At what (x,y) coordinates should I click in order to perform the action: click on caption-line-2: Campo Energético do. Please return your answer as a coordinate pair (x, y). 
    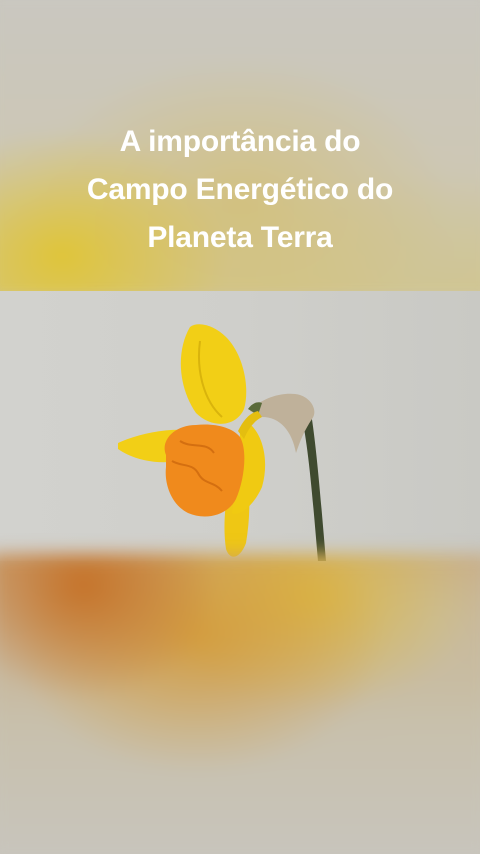
    Looking at the image, I should click on (240, 189).